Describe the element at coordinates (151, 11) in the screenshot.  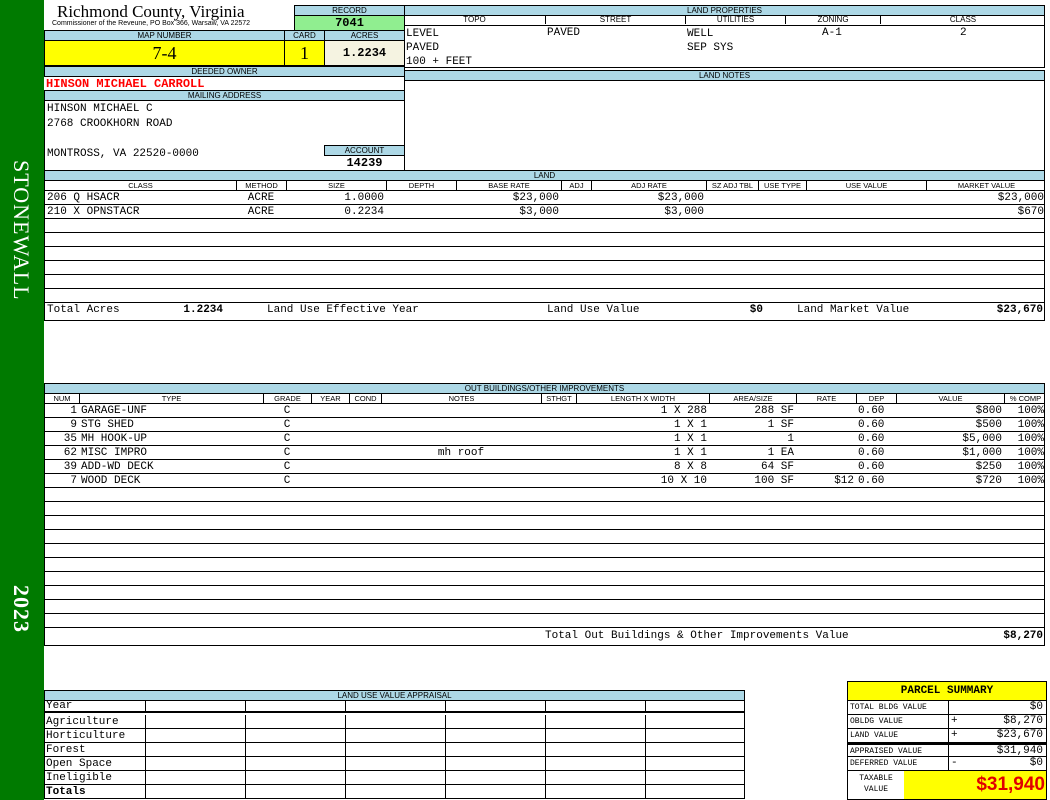
I see `page-title: Richmond County, Virginia` at that location.